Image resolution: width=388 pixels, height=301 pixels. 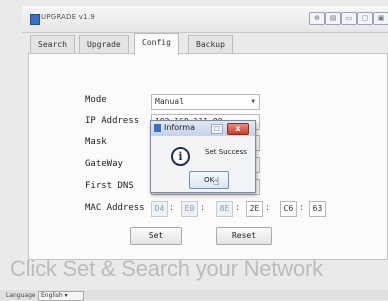 I want to click on tab-search: Search, so click(x=52, y=44).